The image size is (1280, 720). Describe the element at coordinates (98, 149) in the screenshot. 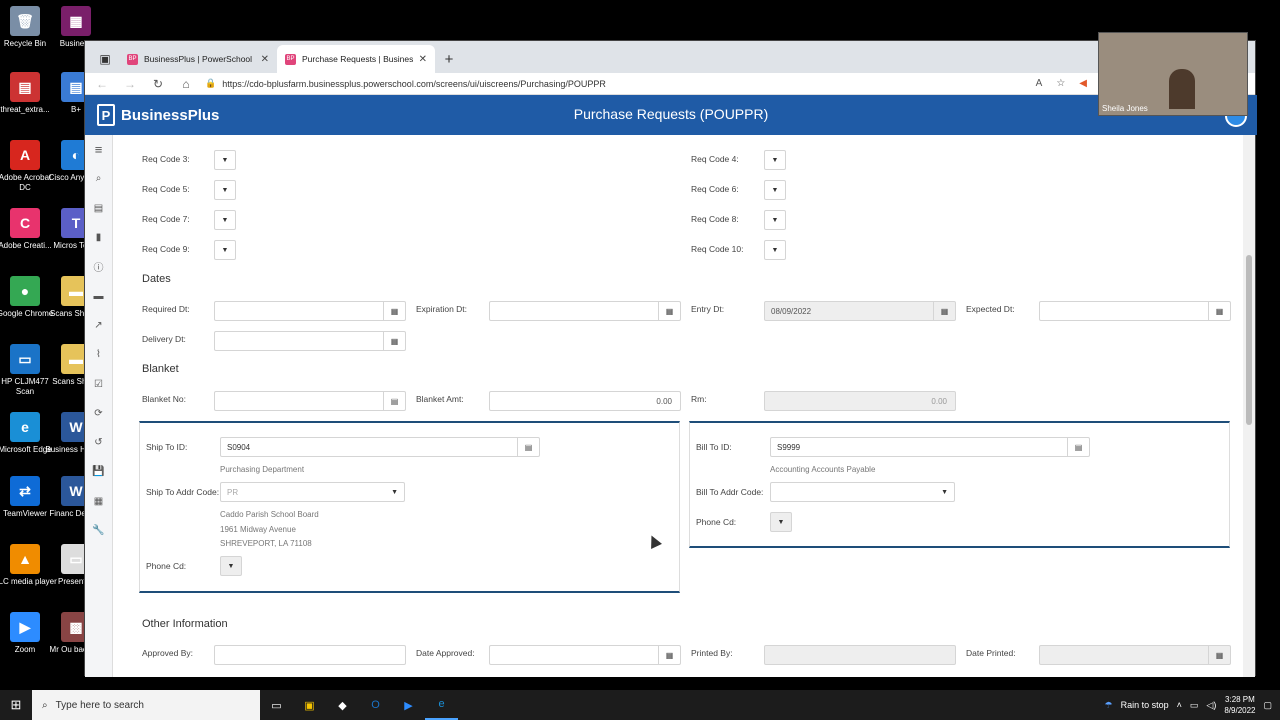

I see `menu-icon: ≡` at that location.